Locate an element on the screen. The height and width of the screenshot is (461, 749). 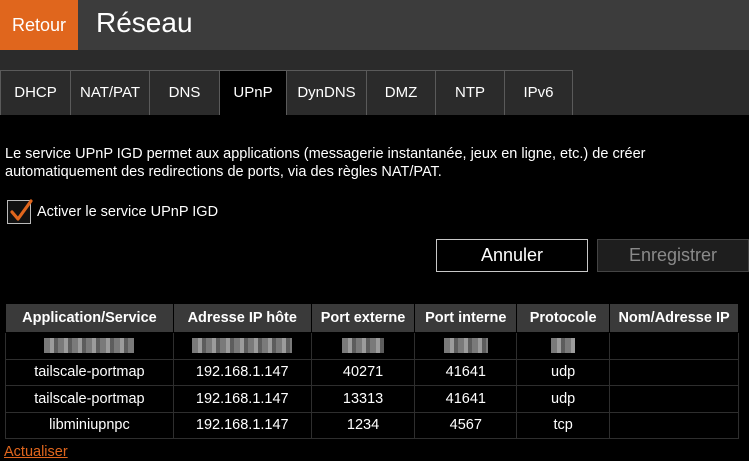
save-button: Enregistrer is located at coordinates (673, 255).